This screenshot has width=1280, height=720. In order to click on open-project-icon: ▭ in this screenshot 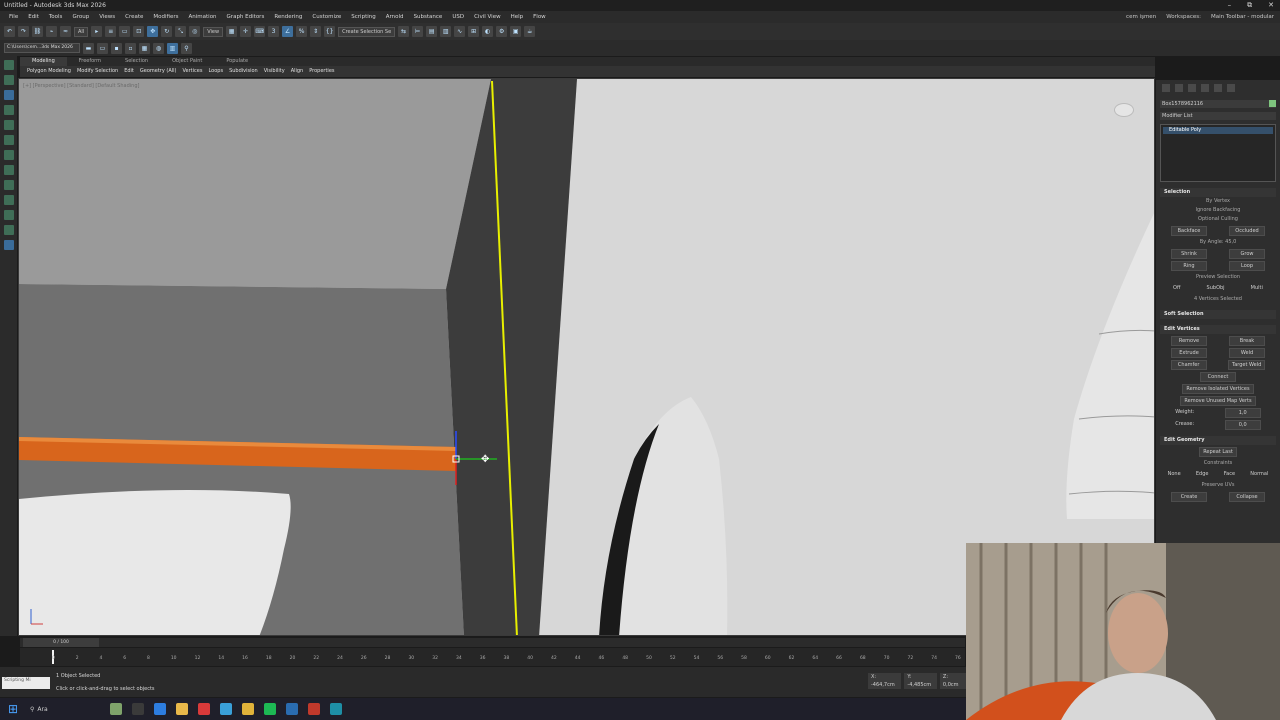, I will do `click(102, 48)`.